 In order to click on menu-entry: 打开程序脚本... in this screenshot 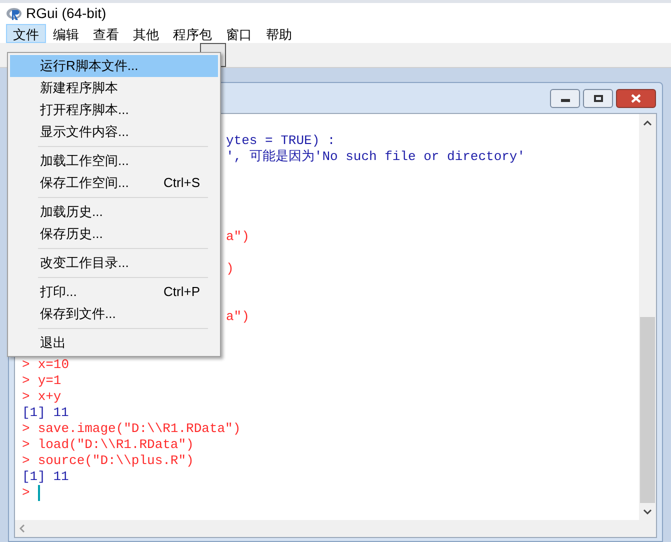, I will do `click(114, 110)`.